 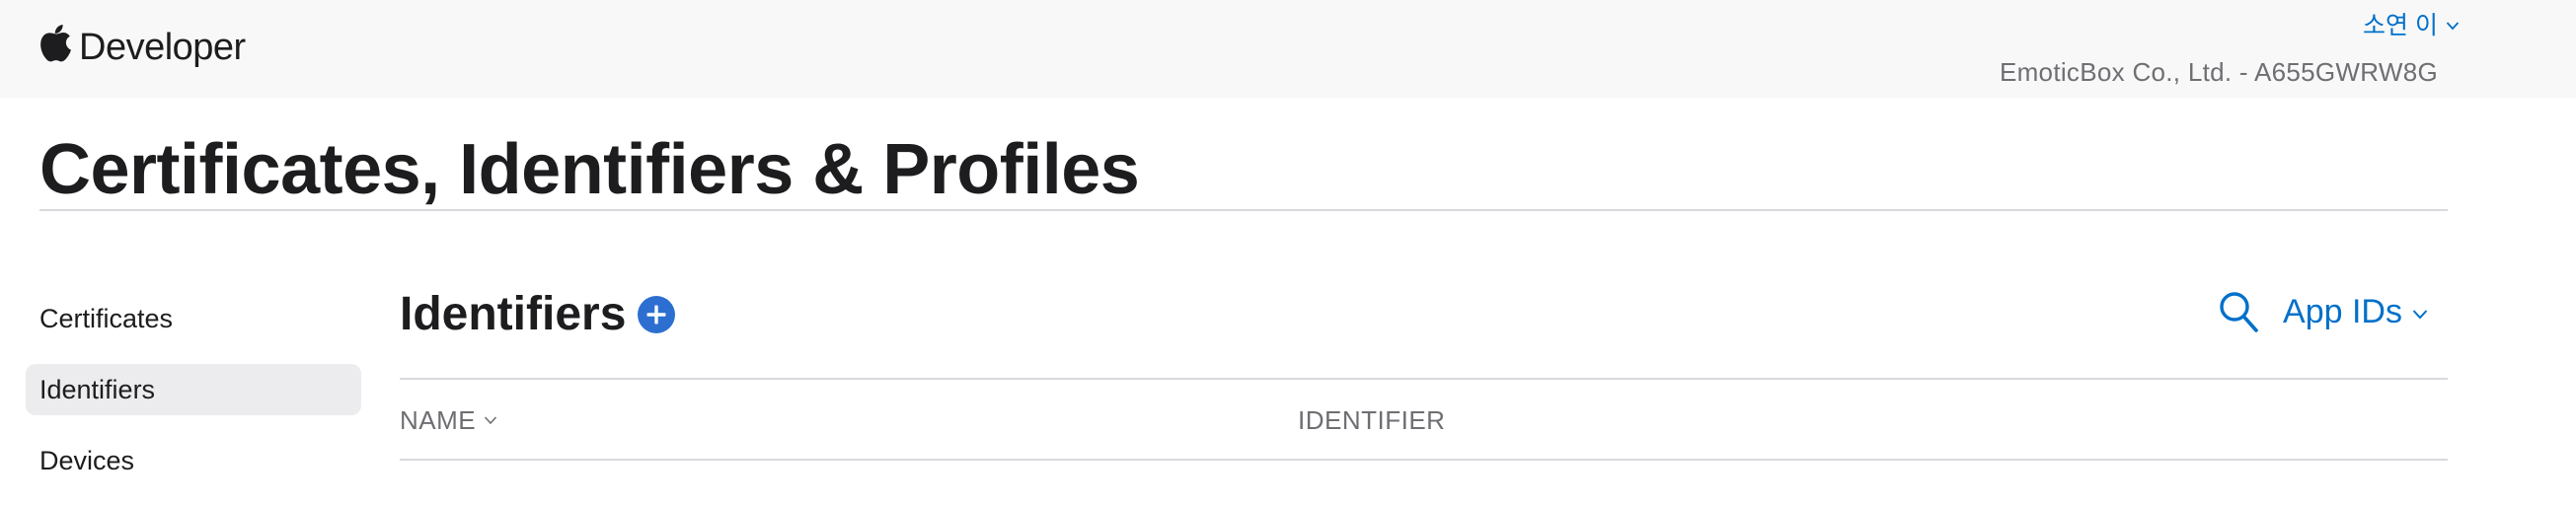 I want to click on sidebar-item-label: Identifiers, so click(x=97, y=389).